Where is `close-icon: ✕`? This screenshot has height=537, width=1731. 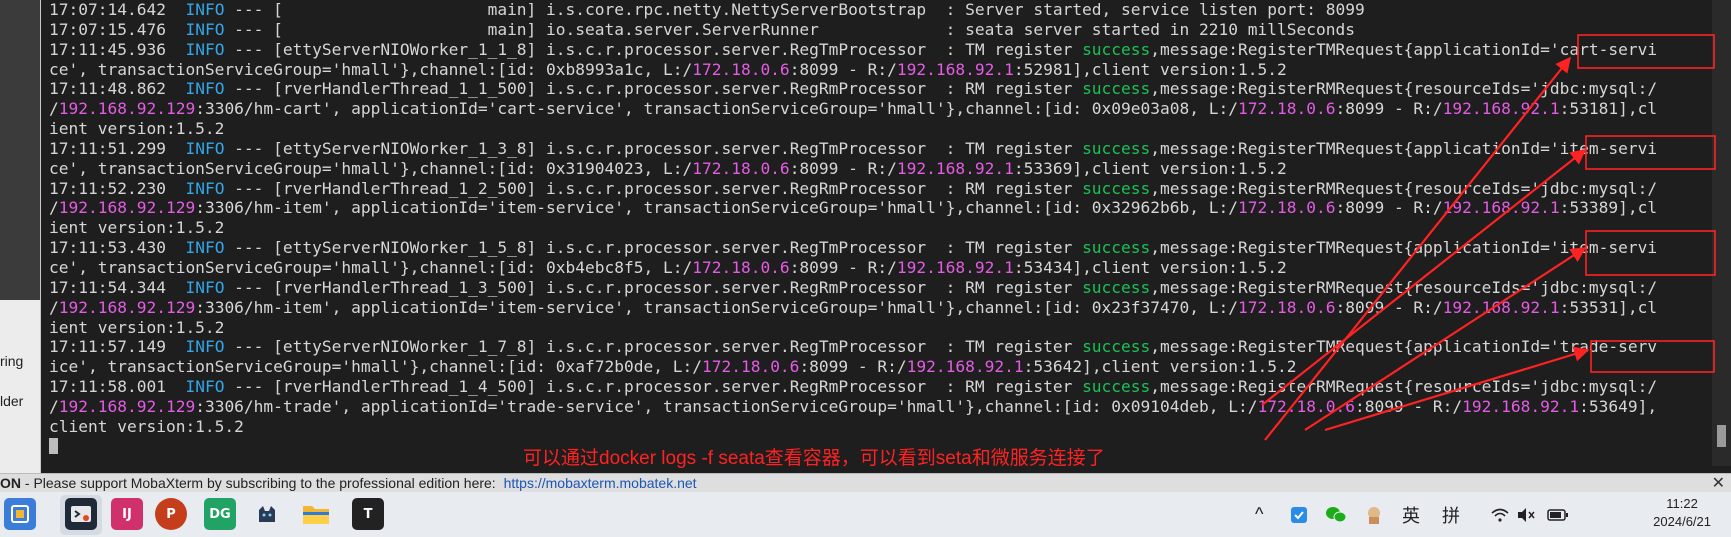
close-icon: ✕ is located at coordinates (1718, 483).